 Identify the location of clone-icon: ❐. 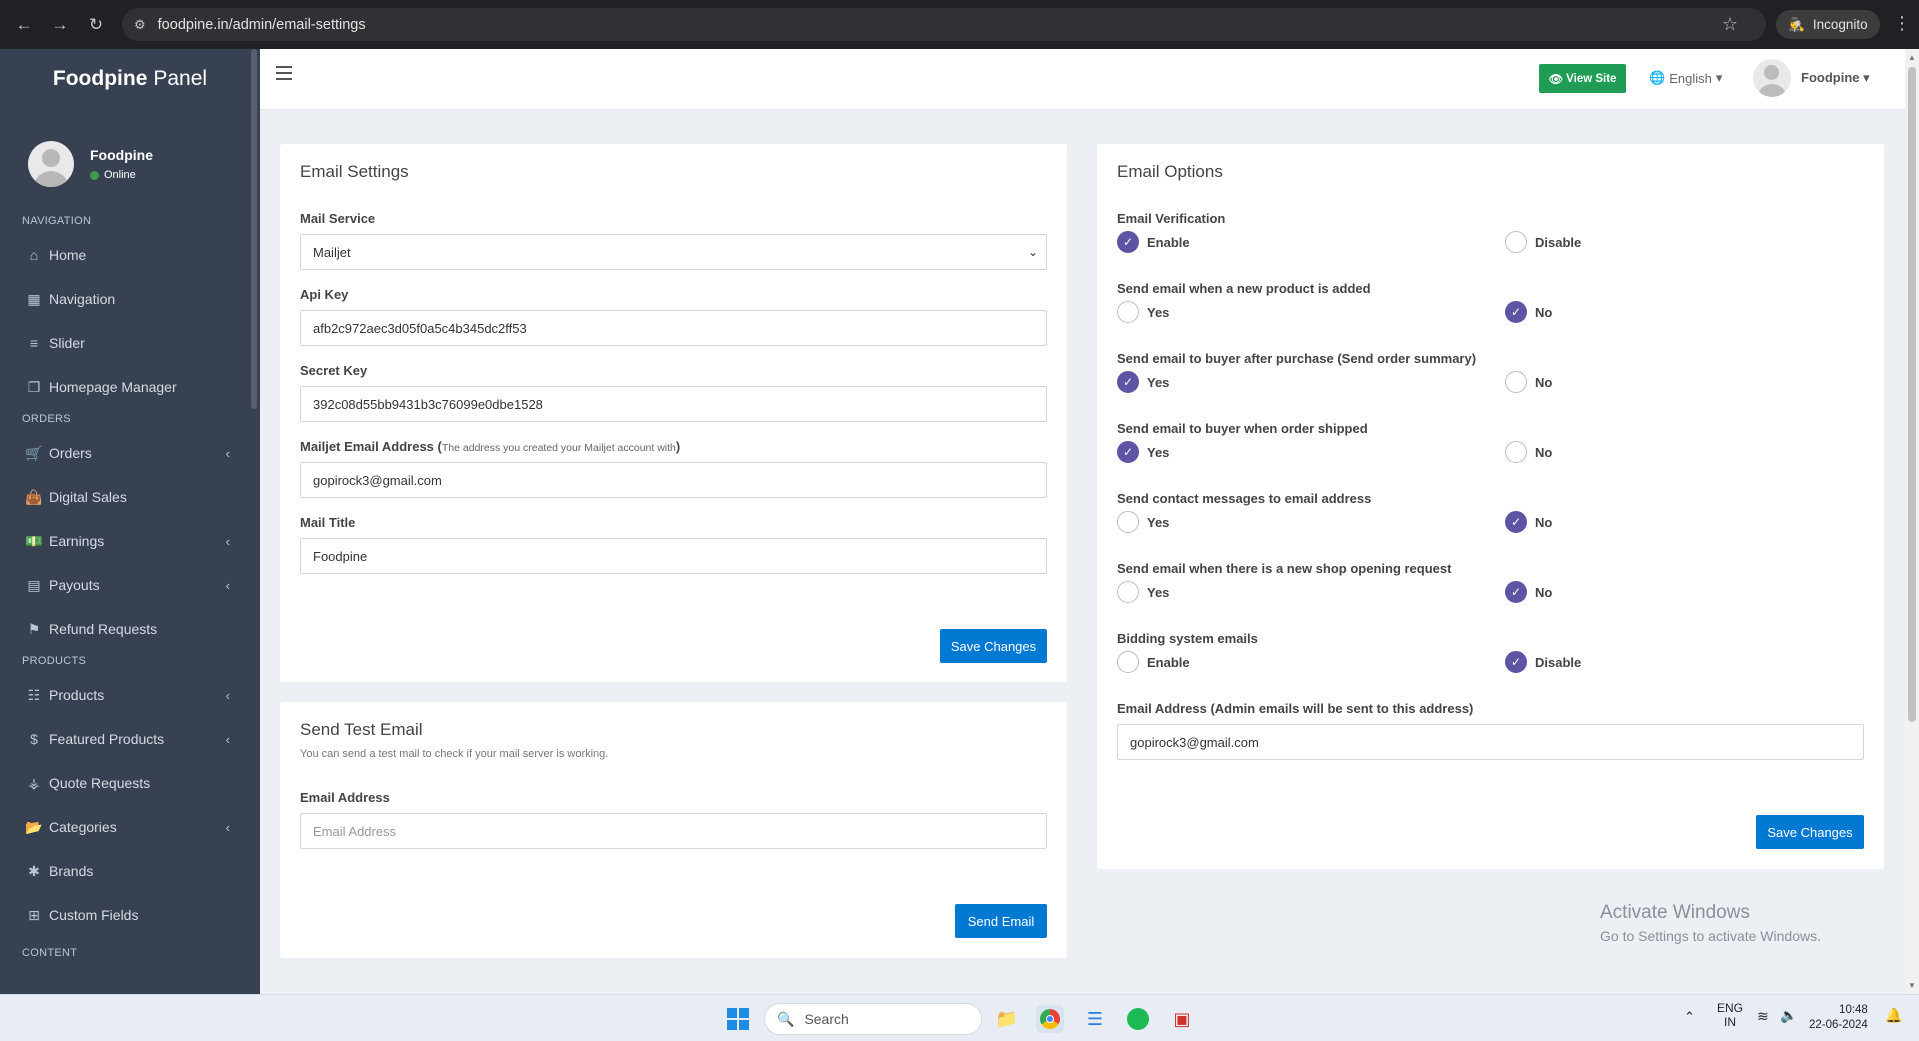
(34, 386).